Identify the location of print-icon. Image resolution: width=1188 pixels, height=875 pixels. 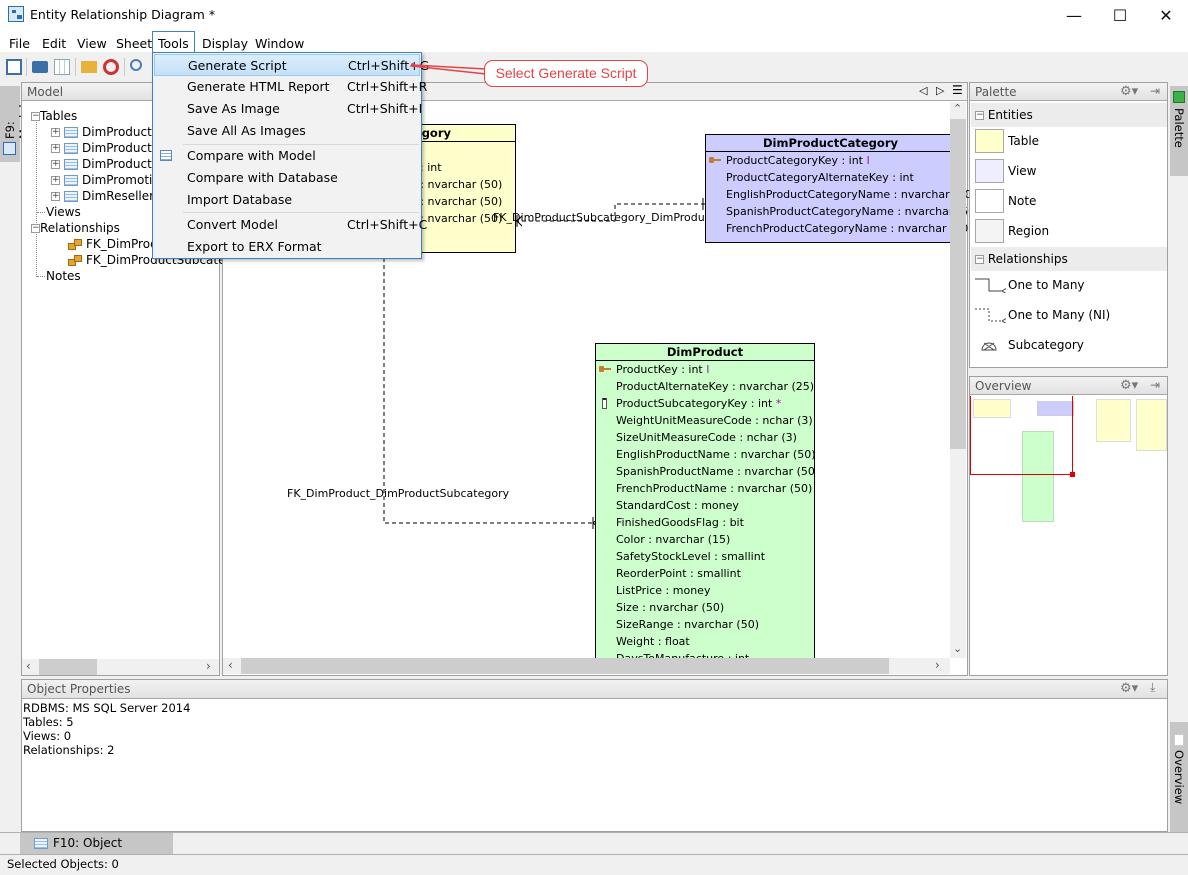
(40, 67).